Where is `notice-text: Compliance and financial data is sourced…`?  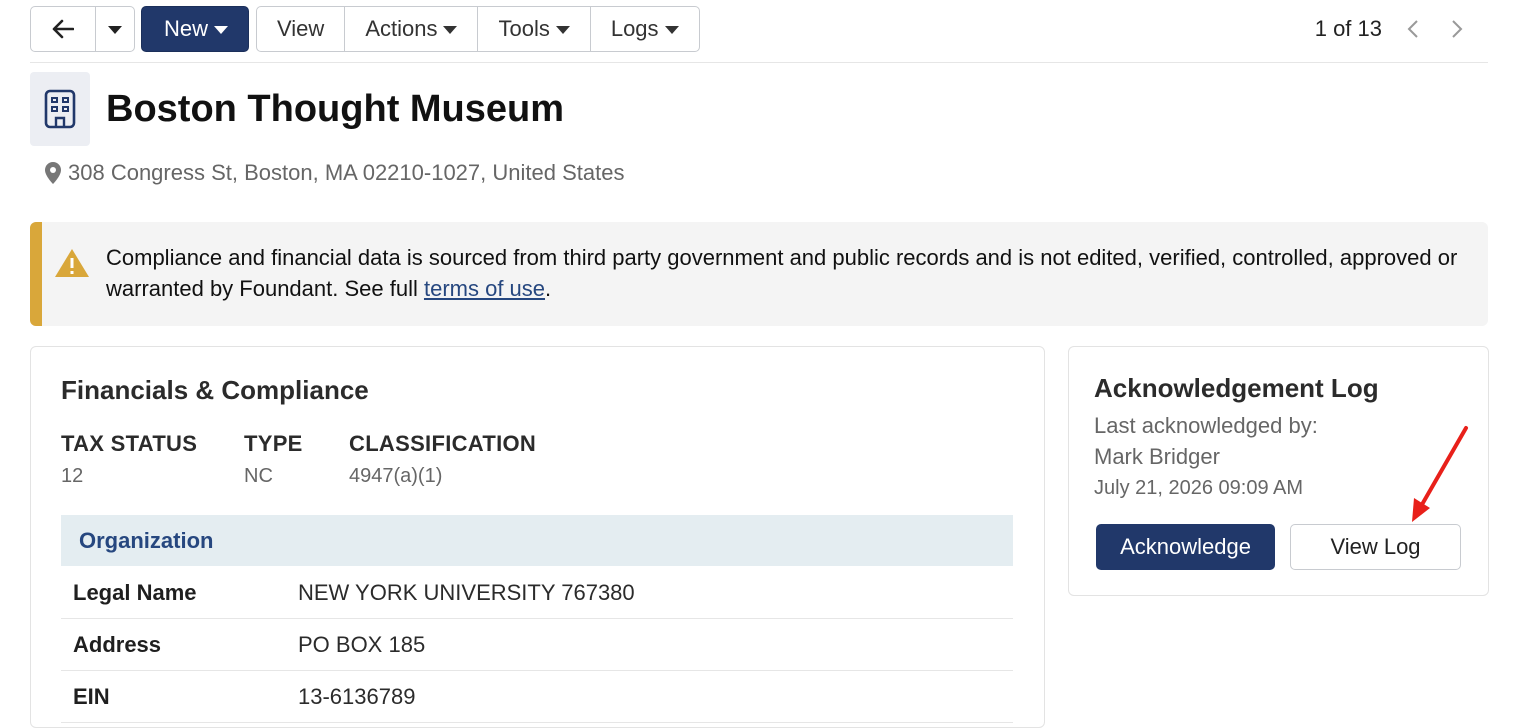
notice-text: Compliance and financial data is sourced… is located at coordinates (791, 273).